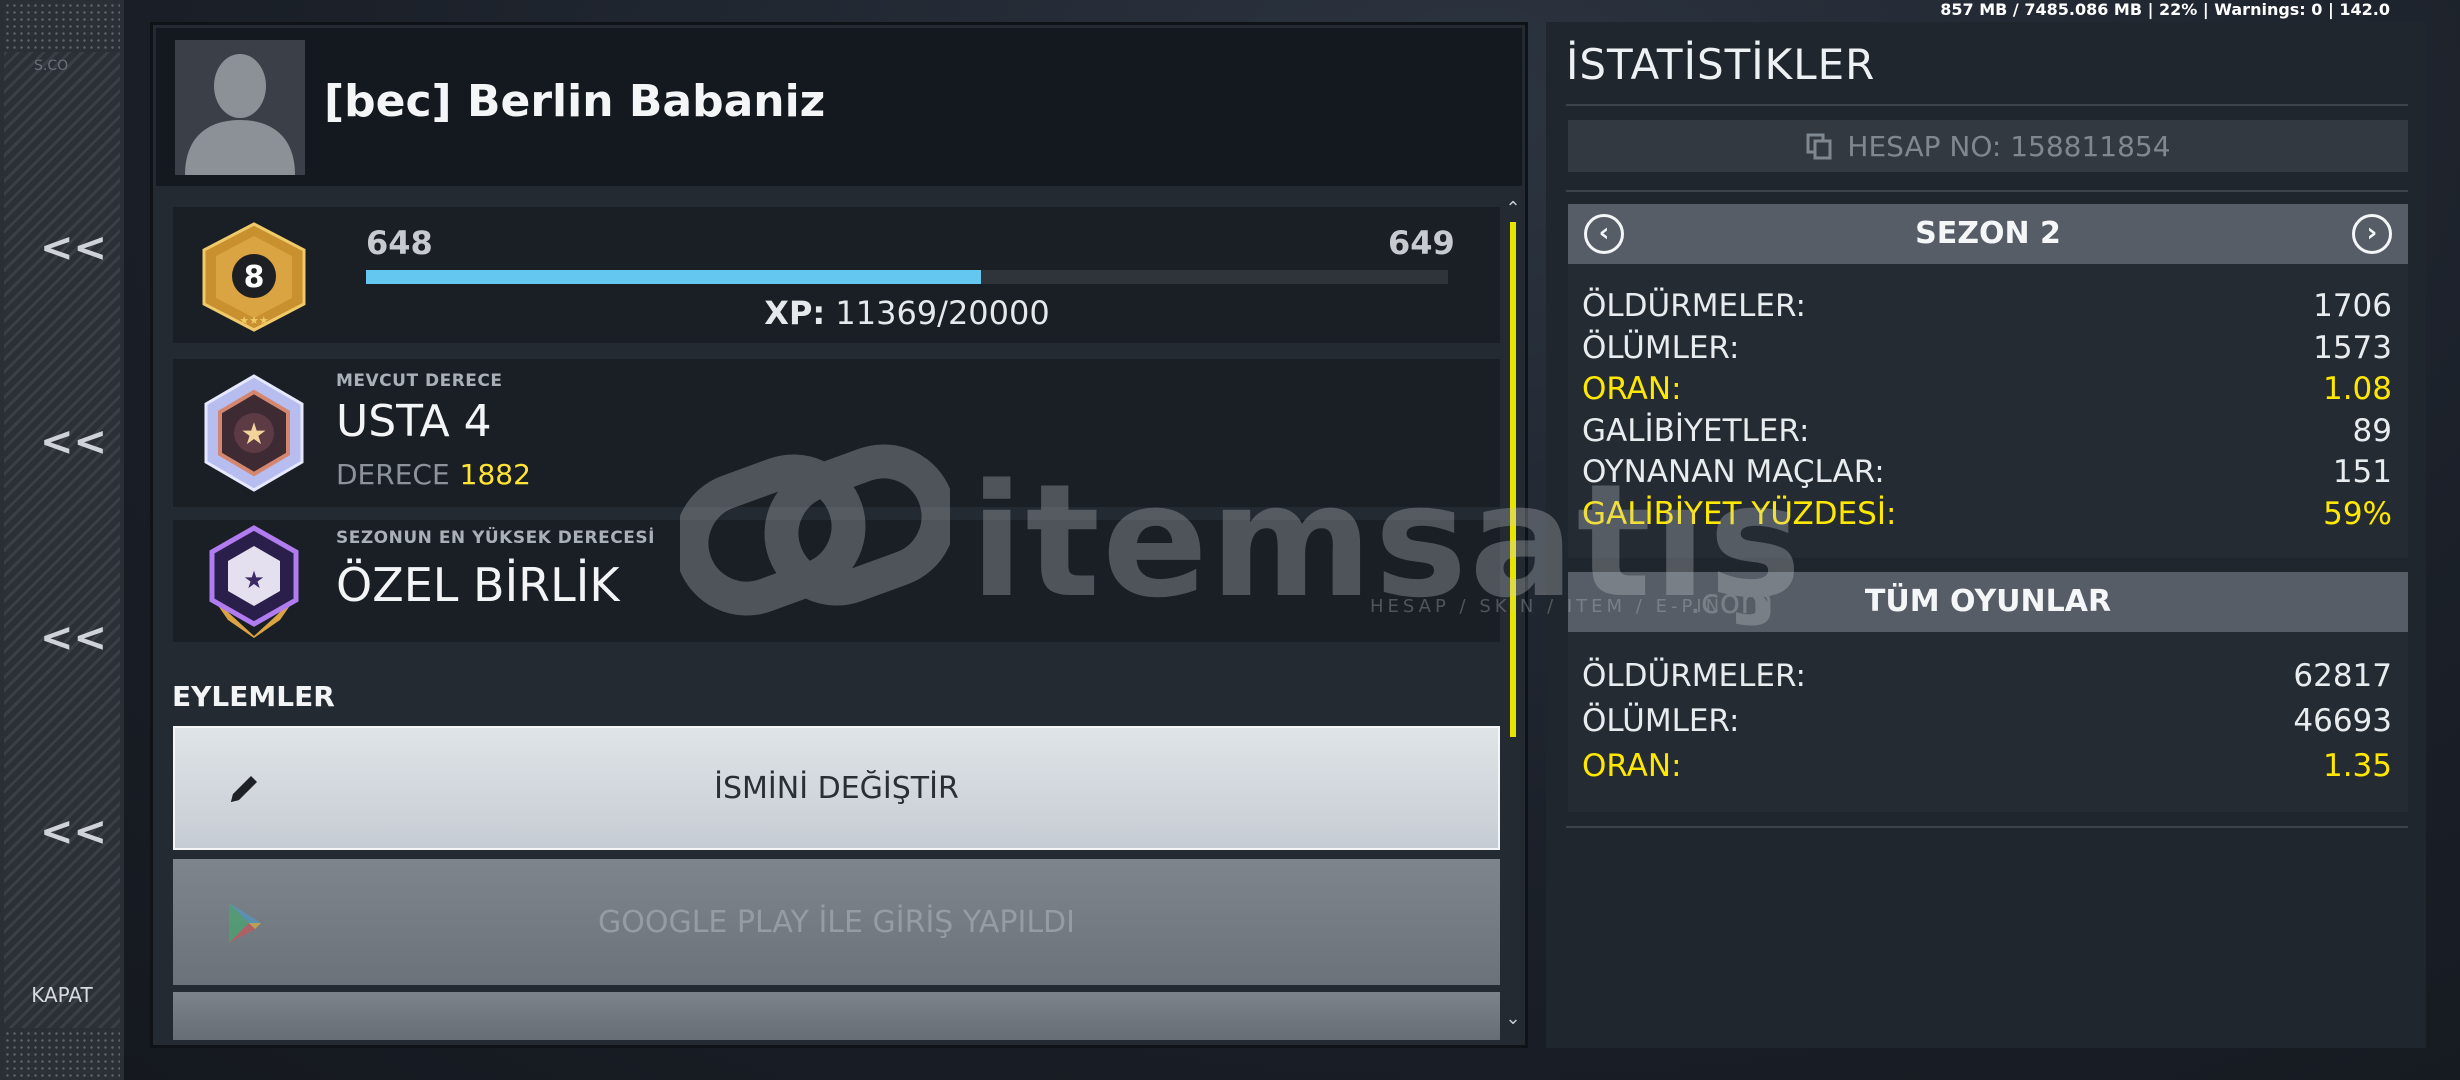 The image size is (2460, 1080). What do you see at coordinates (73, 832) in the screenshot?
I see `rail-chevron-icon-4: <<` at bounding box center [73, 832].